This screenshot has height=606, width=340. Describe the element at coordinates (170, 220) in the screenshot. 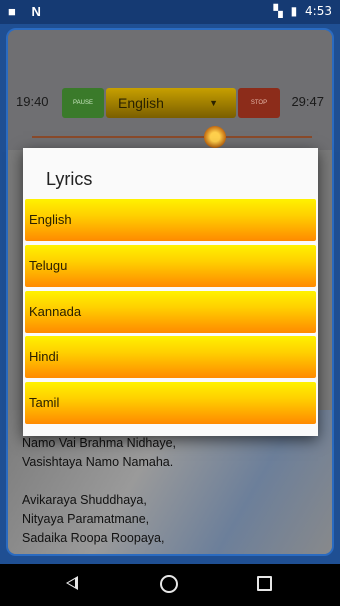

I see `option-english: English` at that location.